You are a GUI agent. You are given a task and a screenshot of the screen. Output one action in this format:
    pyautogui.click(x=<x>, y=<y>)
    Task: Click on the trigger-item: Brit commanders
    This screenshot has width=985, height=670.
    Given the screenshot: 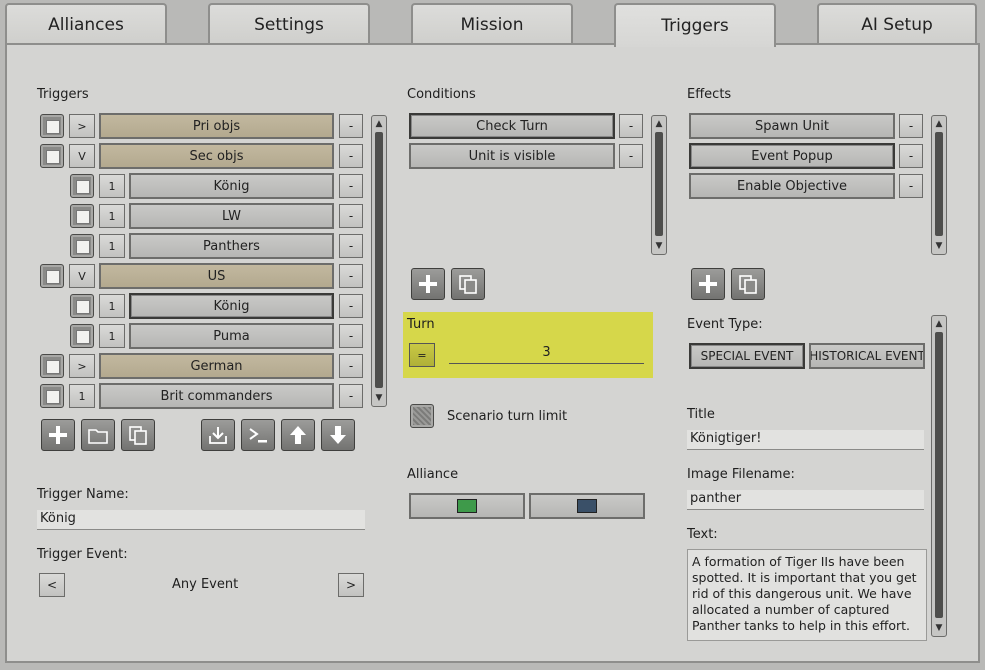 What is the action you would take?
    pyautogui.click(x=216, y=396)
    